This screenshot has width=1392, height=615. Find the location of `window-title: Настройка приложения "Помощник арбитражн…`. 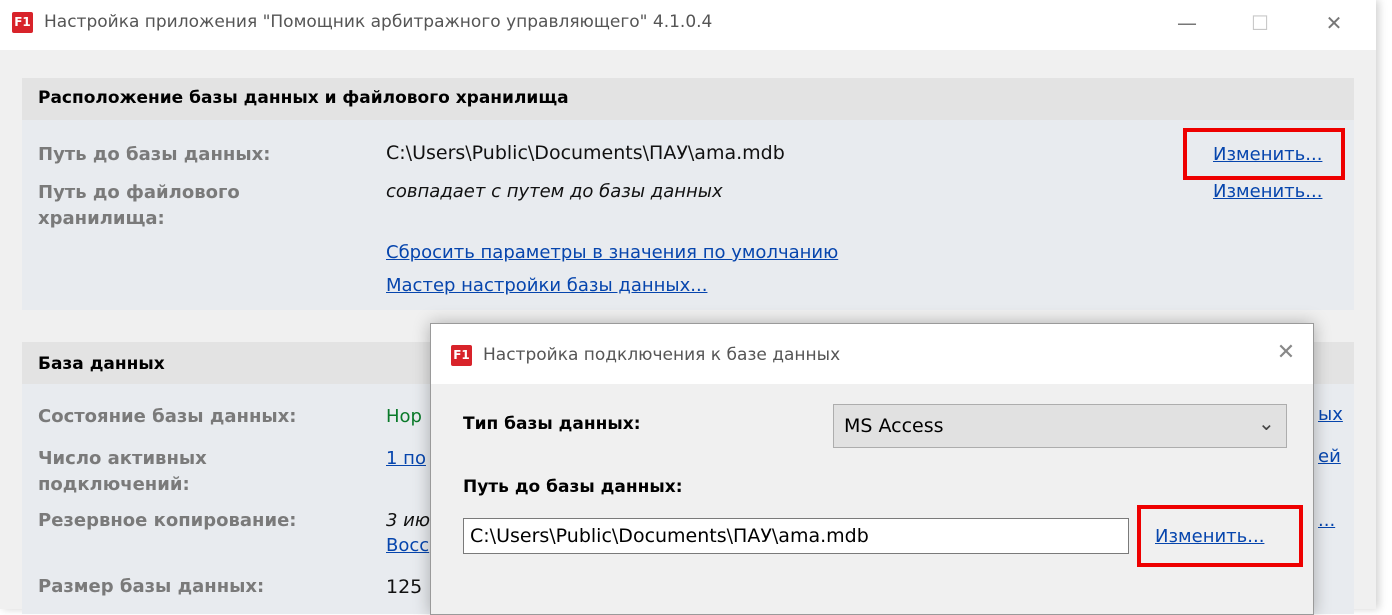

window-title: Настройка приложения "Помощник арбитражн… is located at coordinates (378, 22).